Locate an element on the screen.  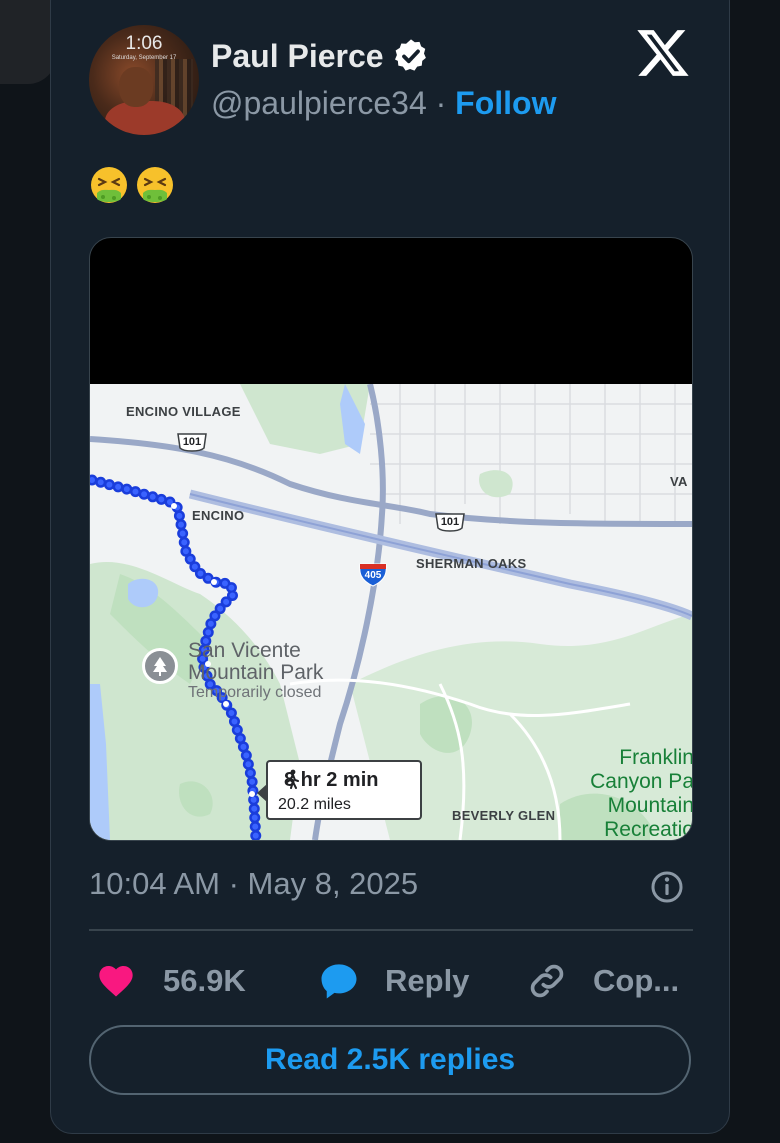
route-callout: 8 hr 2 min 20.2 miles is located at coordinates (339, 790).